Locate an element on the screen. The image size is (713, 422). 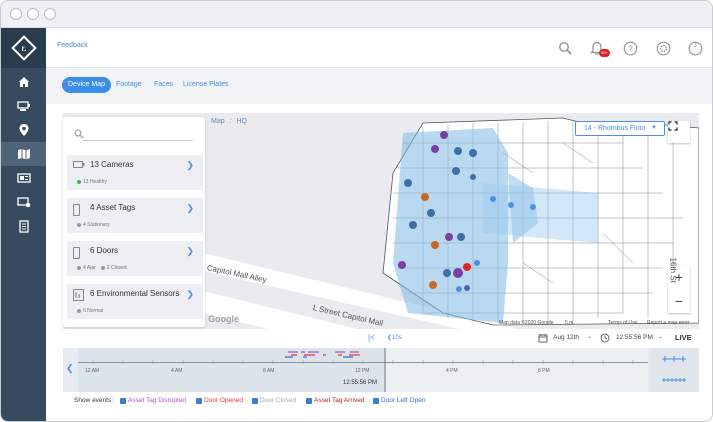
avatar: J is located at coordinates (695, 48).